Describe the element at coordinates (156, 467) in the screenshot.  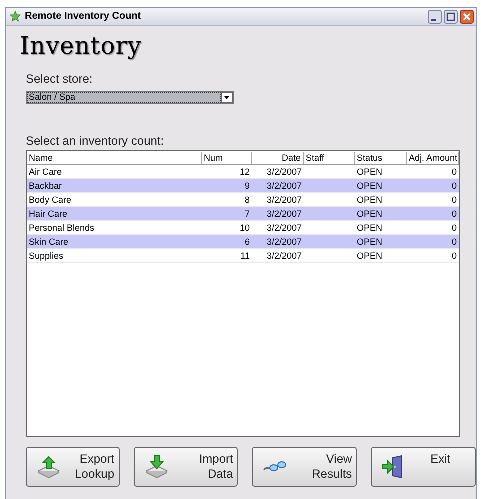
I see `tray-down-arrow-icon` at that location.